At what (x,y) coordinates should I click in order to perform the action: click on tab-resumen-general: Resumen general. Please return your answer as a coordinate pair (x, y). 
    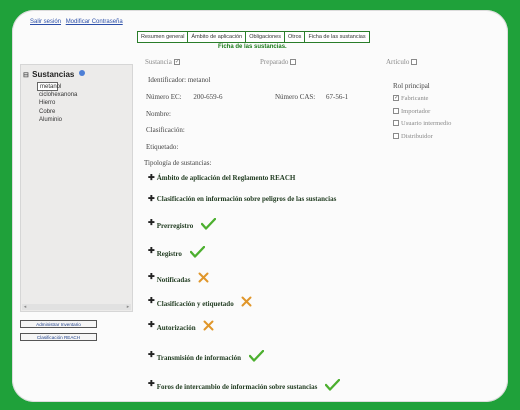
    Looking at the image, I should click on (163, 37).